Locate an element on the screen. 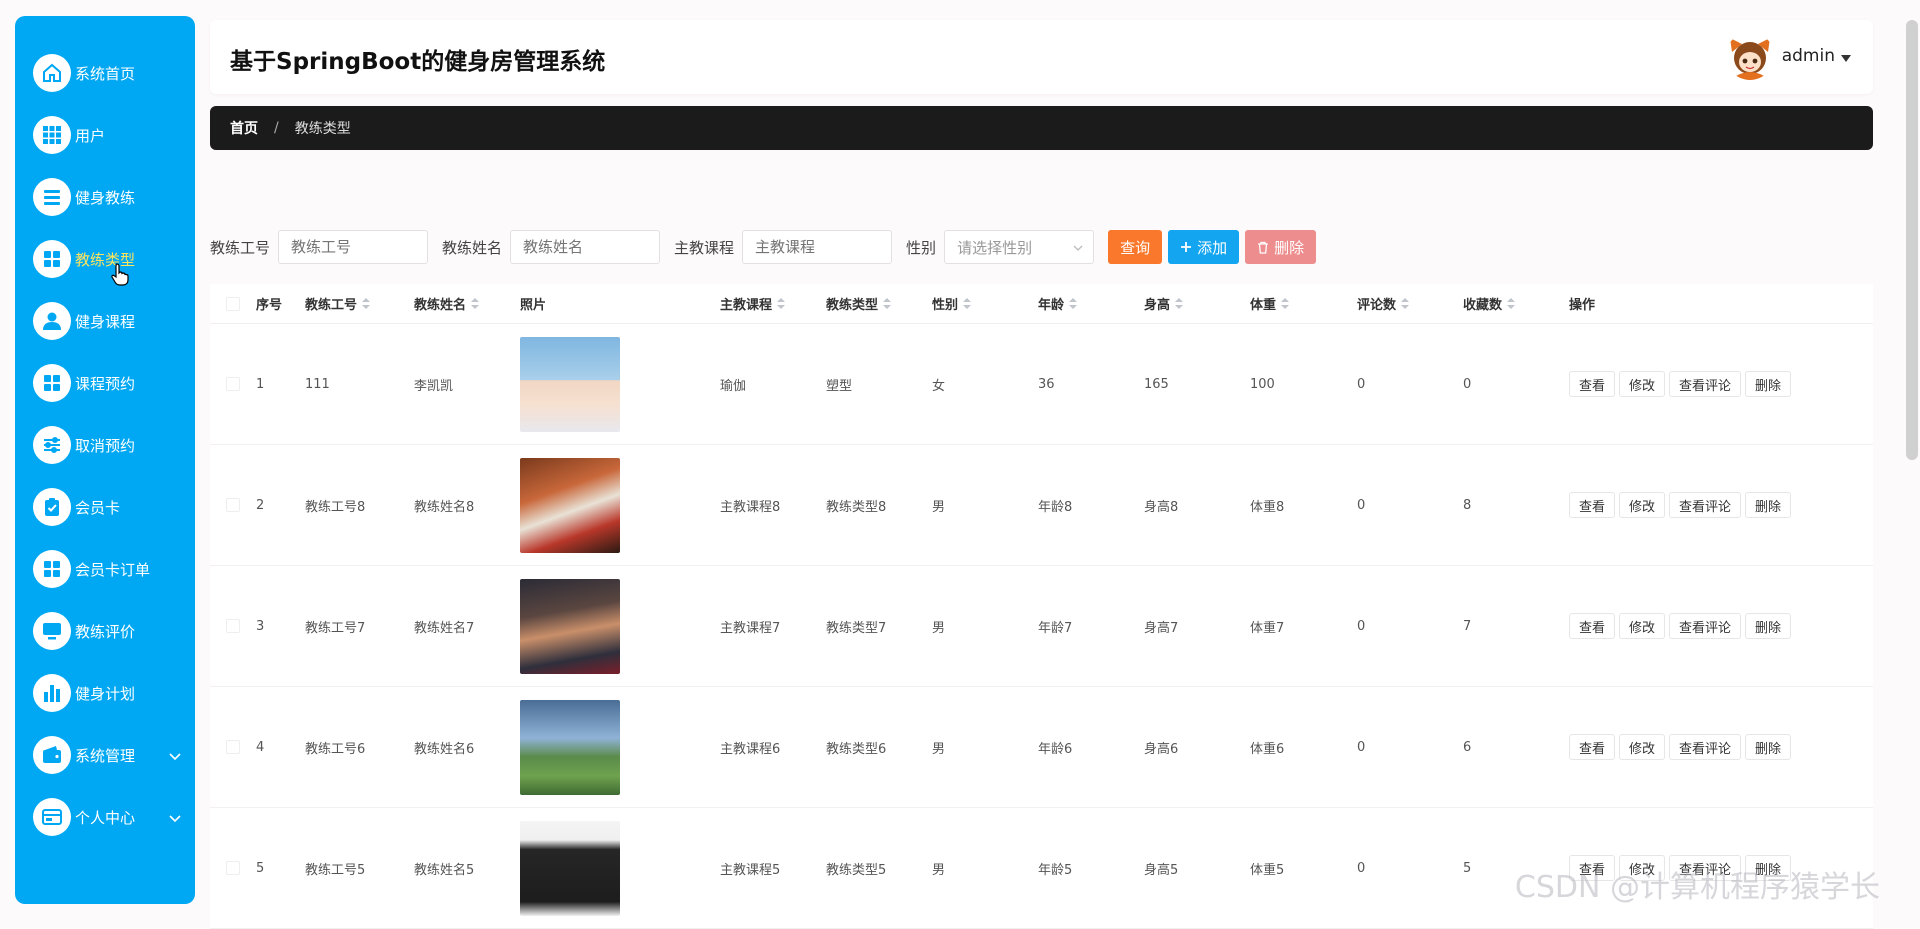 This screenshot has height=929, width=1920. sidebar-item-home: 系统首页 is located at coordinates (105, 73).